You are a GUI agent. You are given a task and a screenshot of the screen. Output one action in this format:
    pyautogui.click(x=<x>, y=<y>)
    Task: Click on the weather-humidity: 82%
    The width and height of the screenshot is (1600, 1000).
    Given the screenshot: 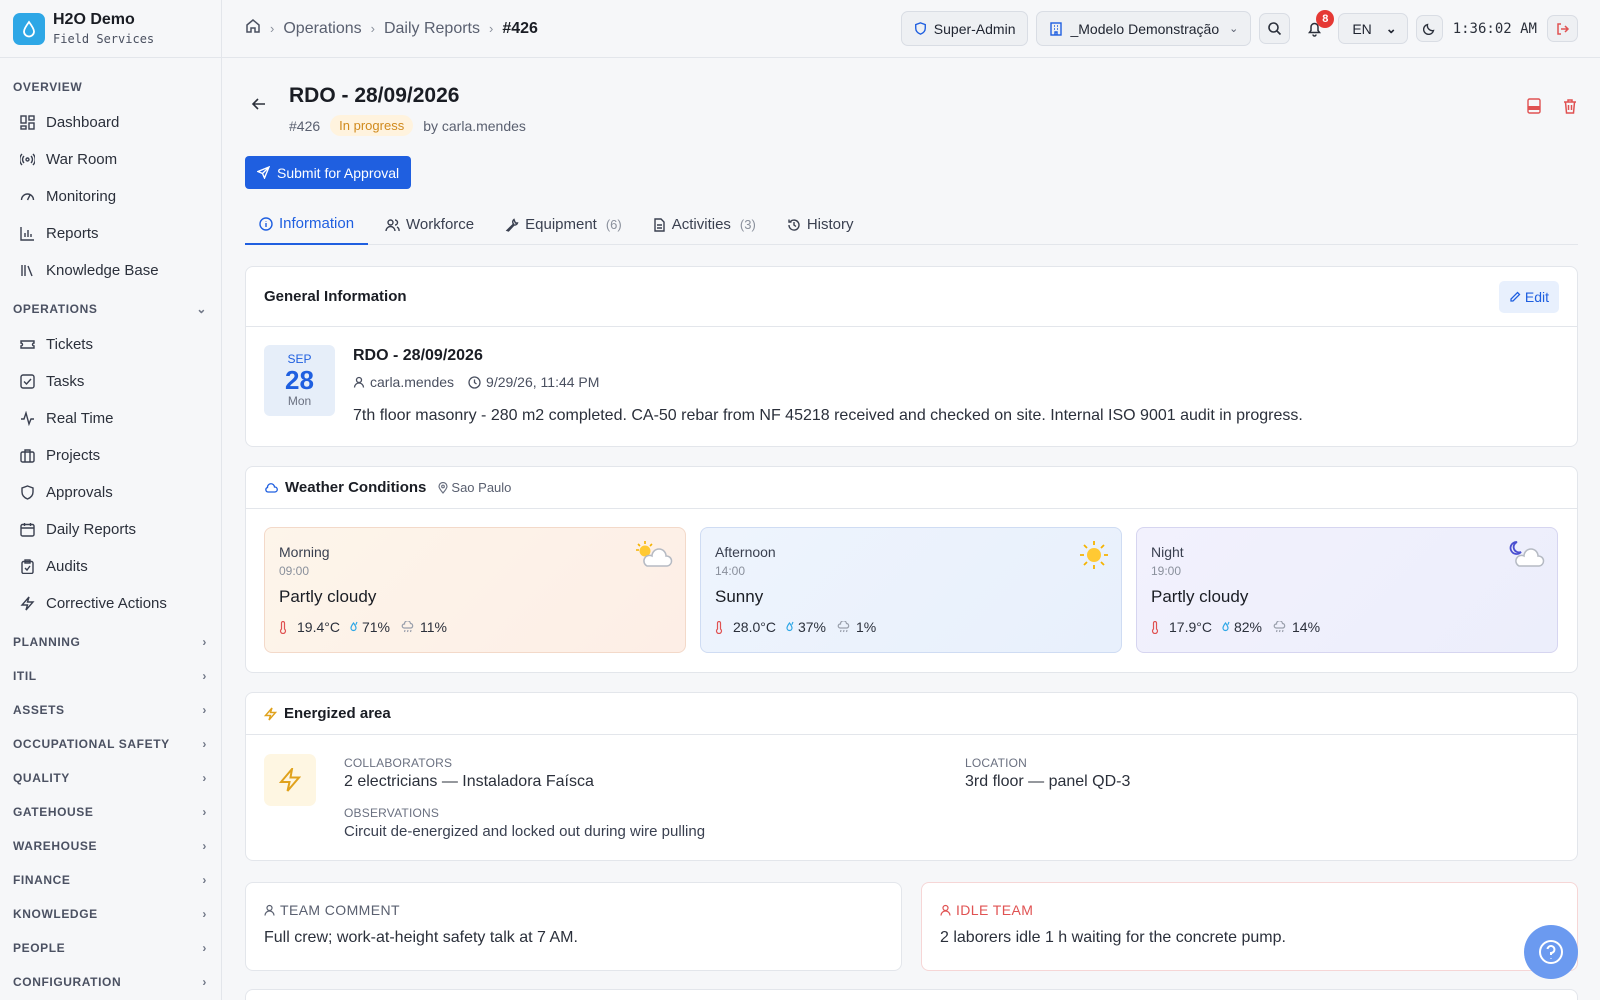 What is the action you would take?
    pyautogui.click(x=1247, y=627)
    